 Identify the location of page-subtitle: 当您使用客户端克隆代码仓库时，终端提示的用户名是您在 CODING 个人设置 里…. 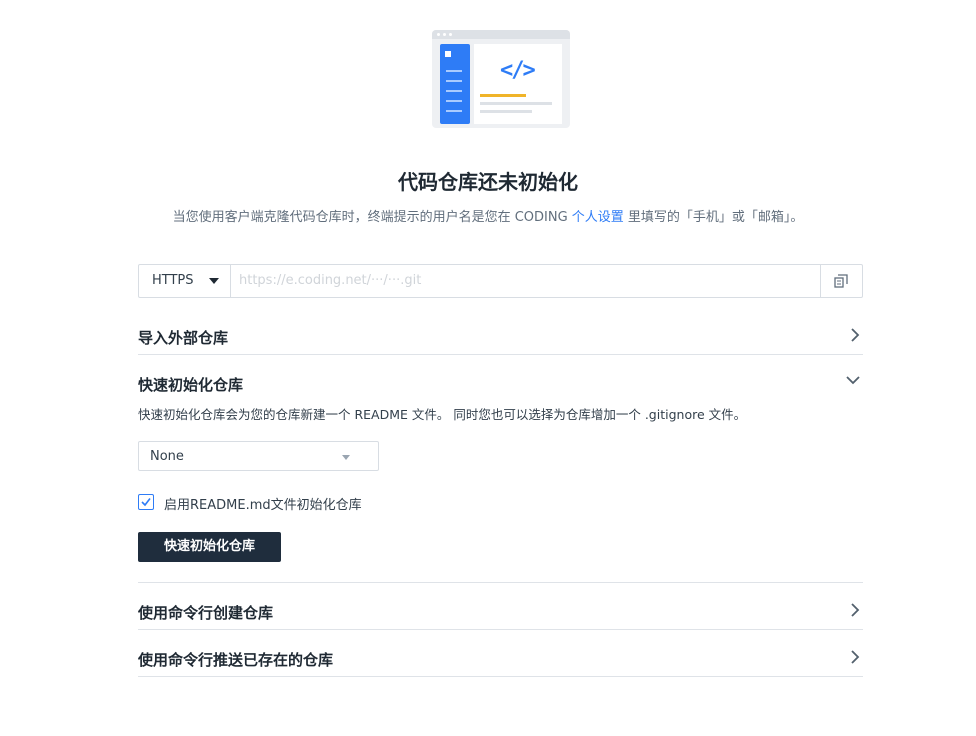
(488, 215).